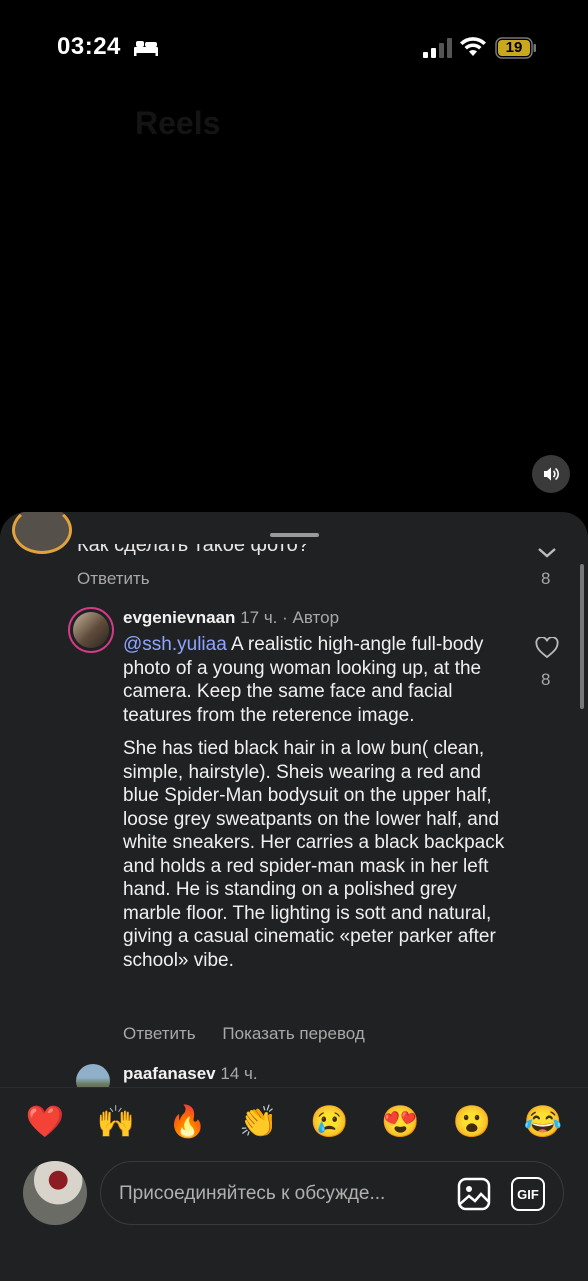  What do you see at coordinates (293, 1033) in the screenshot?
I see `show-translation-button: Показать перевод` at bounding box center [293, 1033].